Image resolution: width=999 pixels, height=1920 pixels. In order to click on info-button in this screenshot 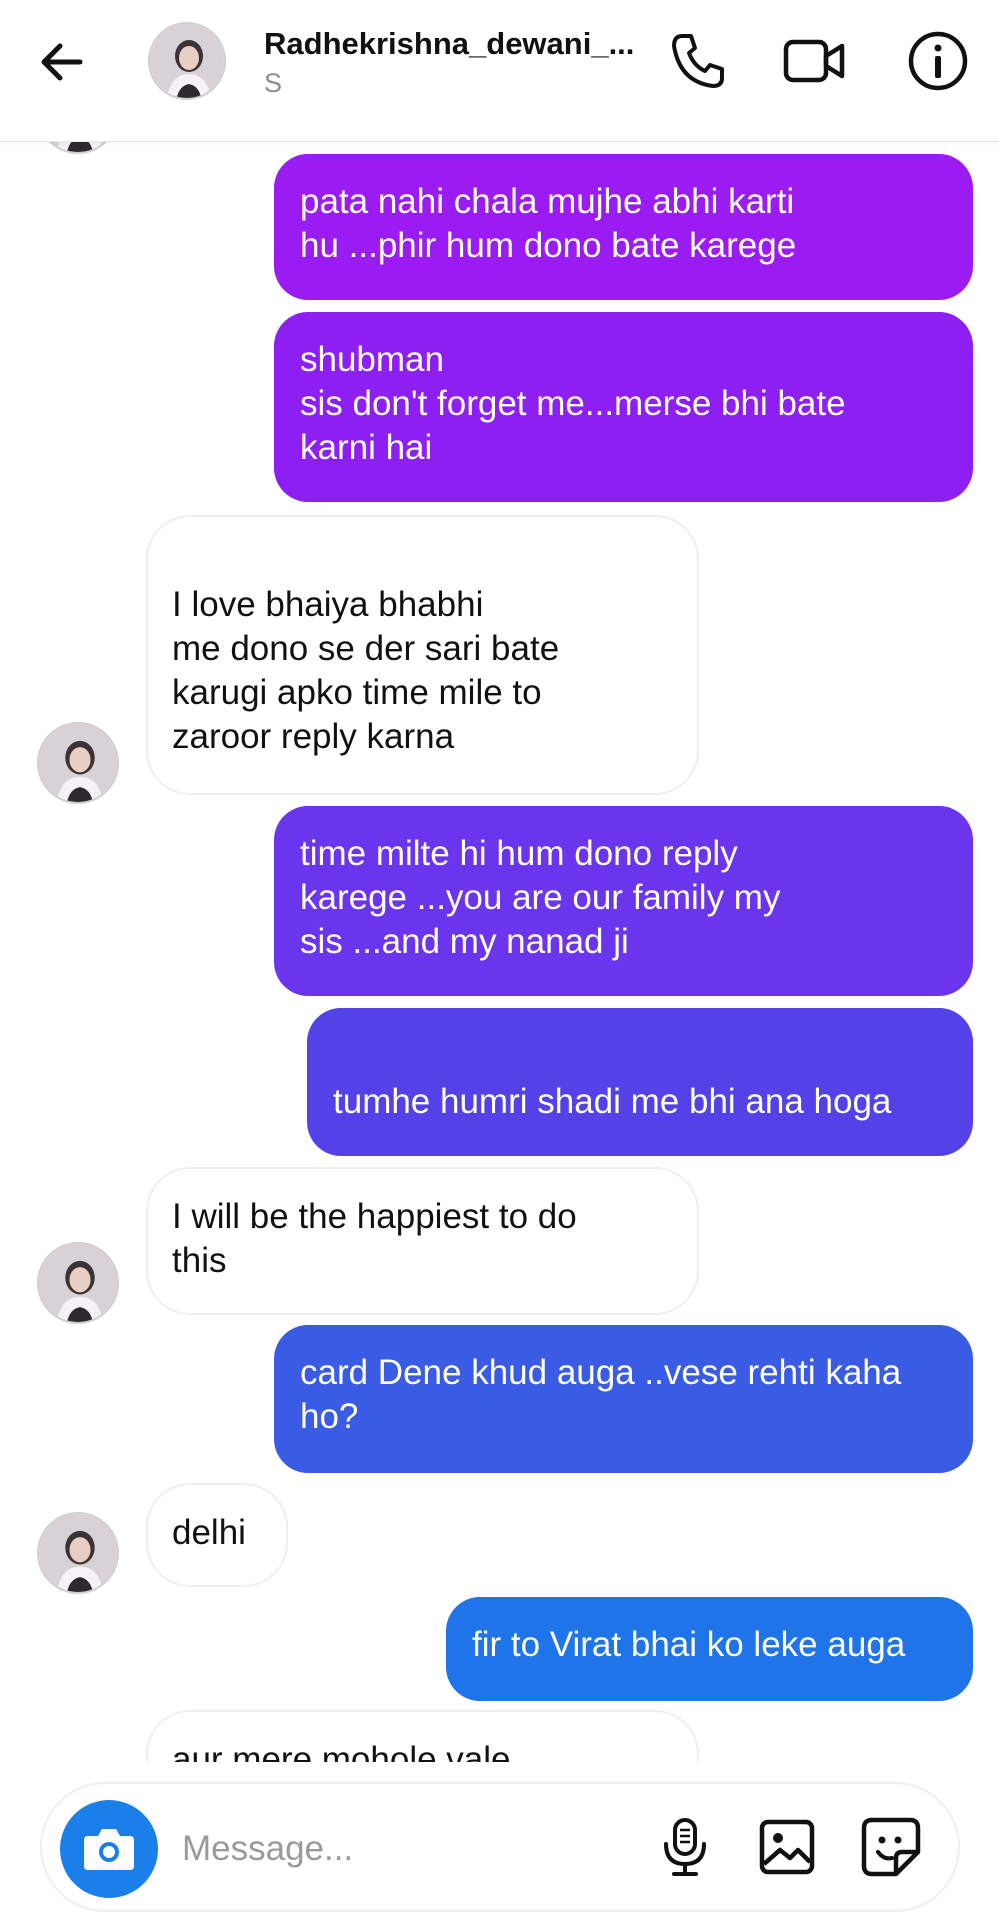, I will do `click(938, 61)`.